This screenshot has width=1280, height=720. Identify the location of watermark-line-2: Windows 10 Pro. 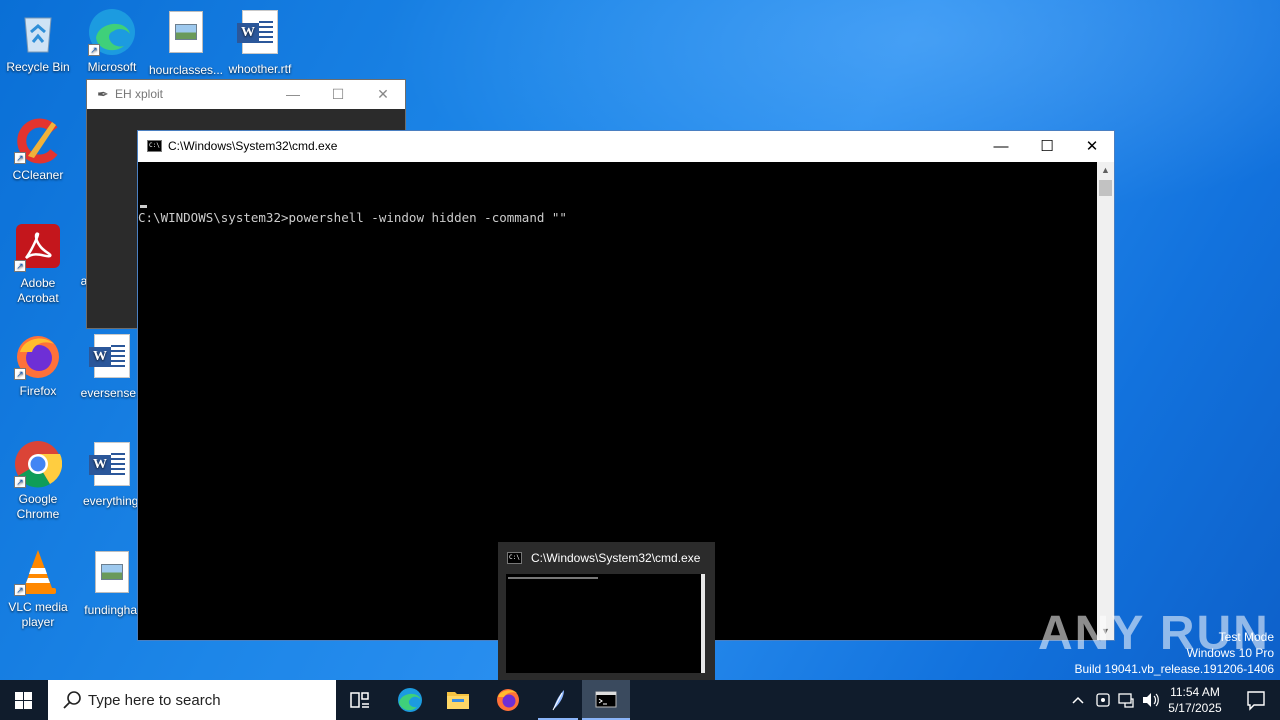
(1230, 653).